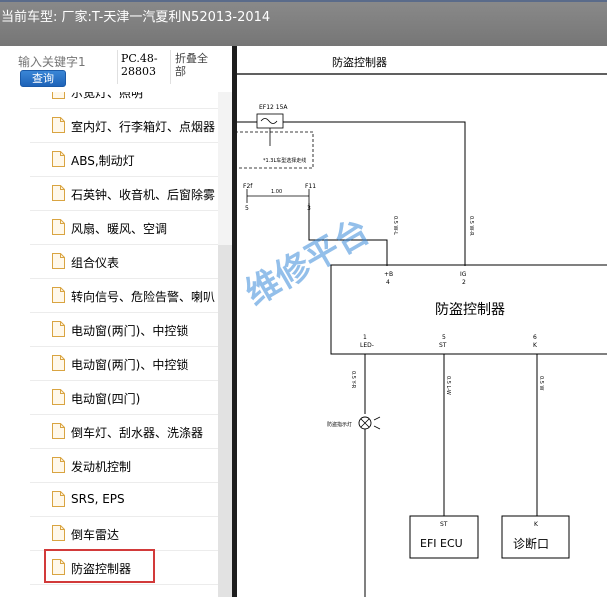 The height and width of the screenshot is (601, 607). What do you see at coordinates (101, 467) in the screenshot?
I see `tree-item-label: 发动机控制` at bounding box center [101, 467].